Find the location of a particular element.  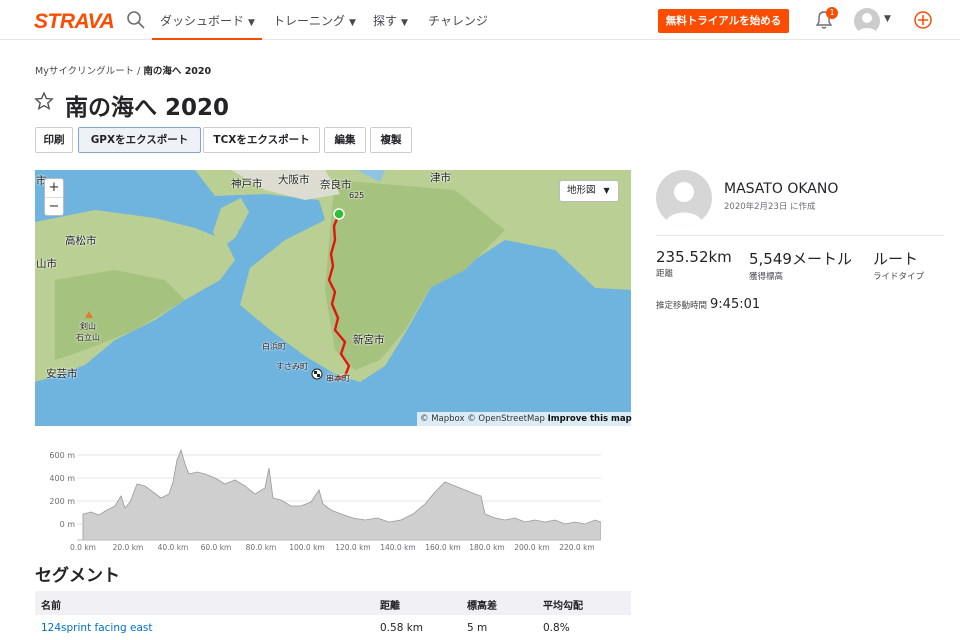

owner-avatar is located at coordinates (684, 198).